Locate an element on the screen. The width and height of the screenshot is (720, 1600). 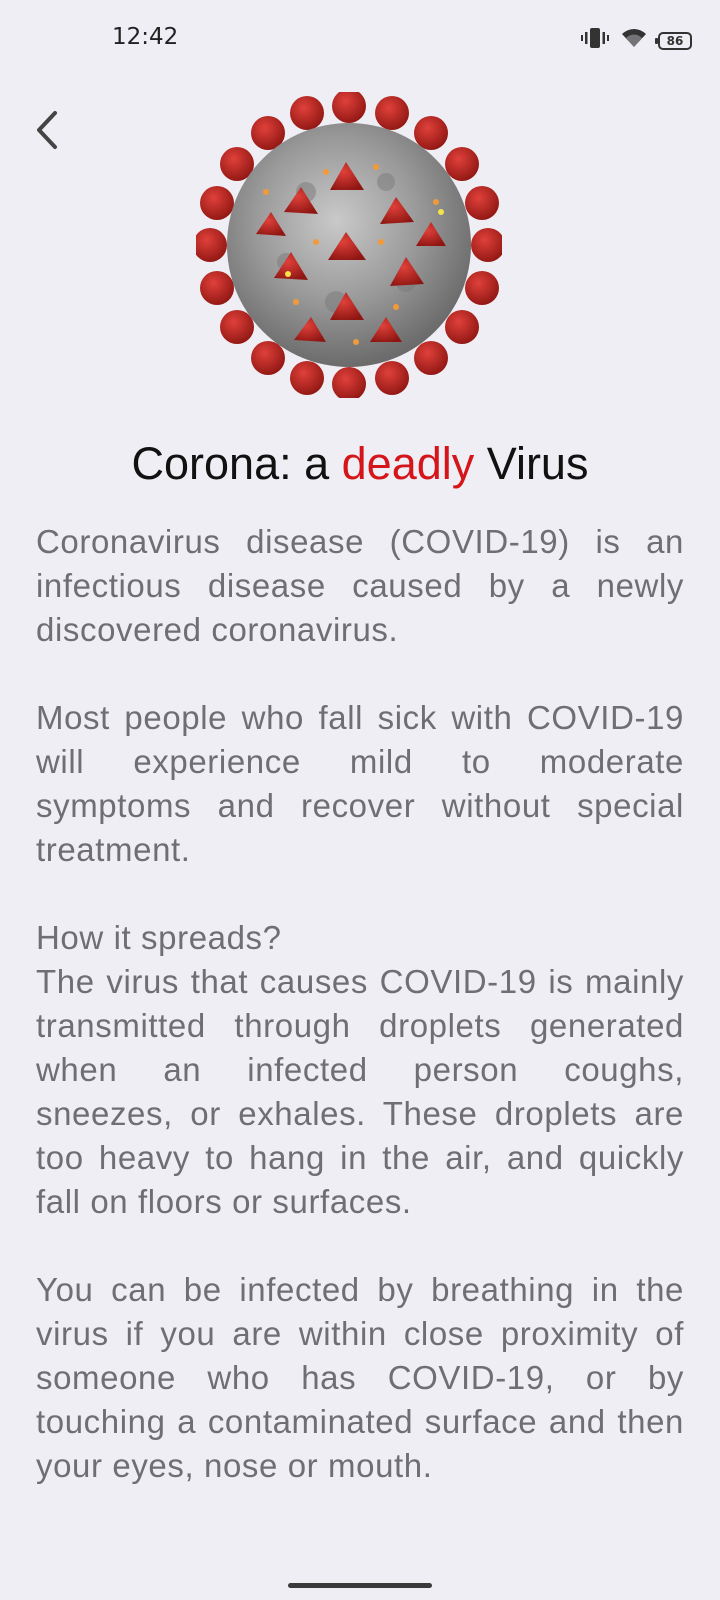
page-title: Corona: a deadly Virus is located at coordinates (360, 464).